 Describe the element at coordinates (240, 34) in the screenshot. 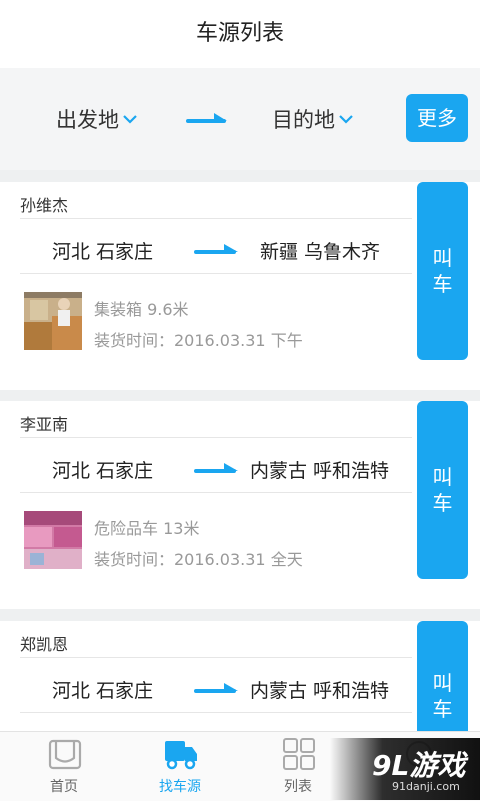

I see `page-title: 车源列表` at that location.